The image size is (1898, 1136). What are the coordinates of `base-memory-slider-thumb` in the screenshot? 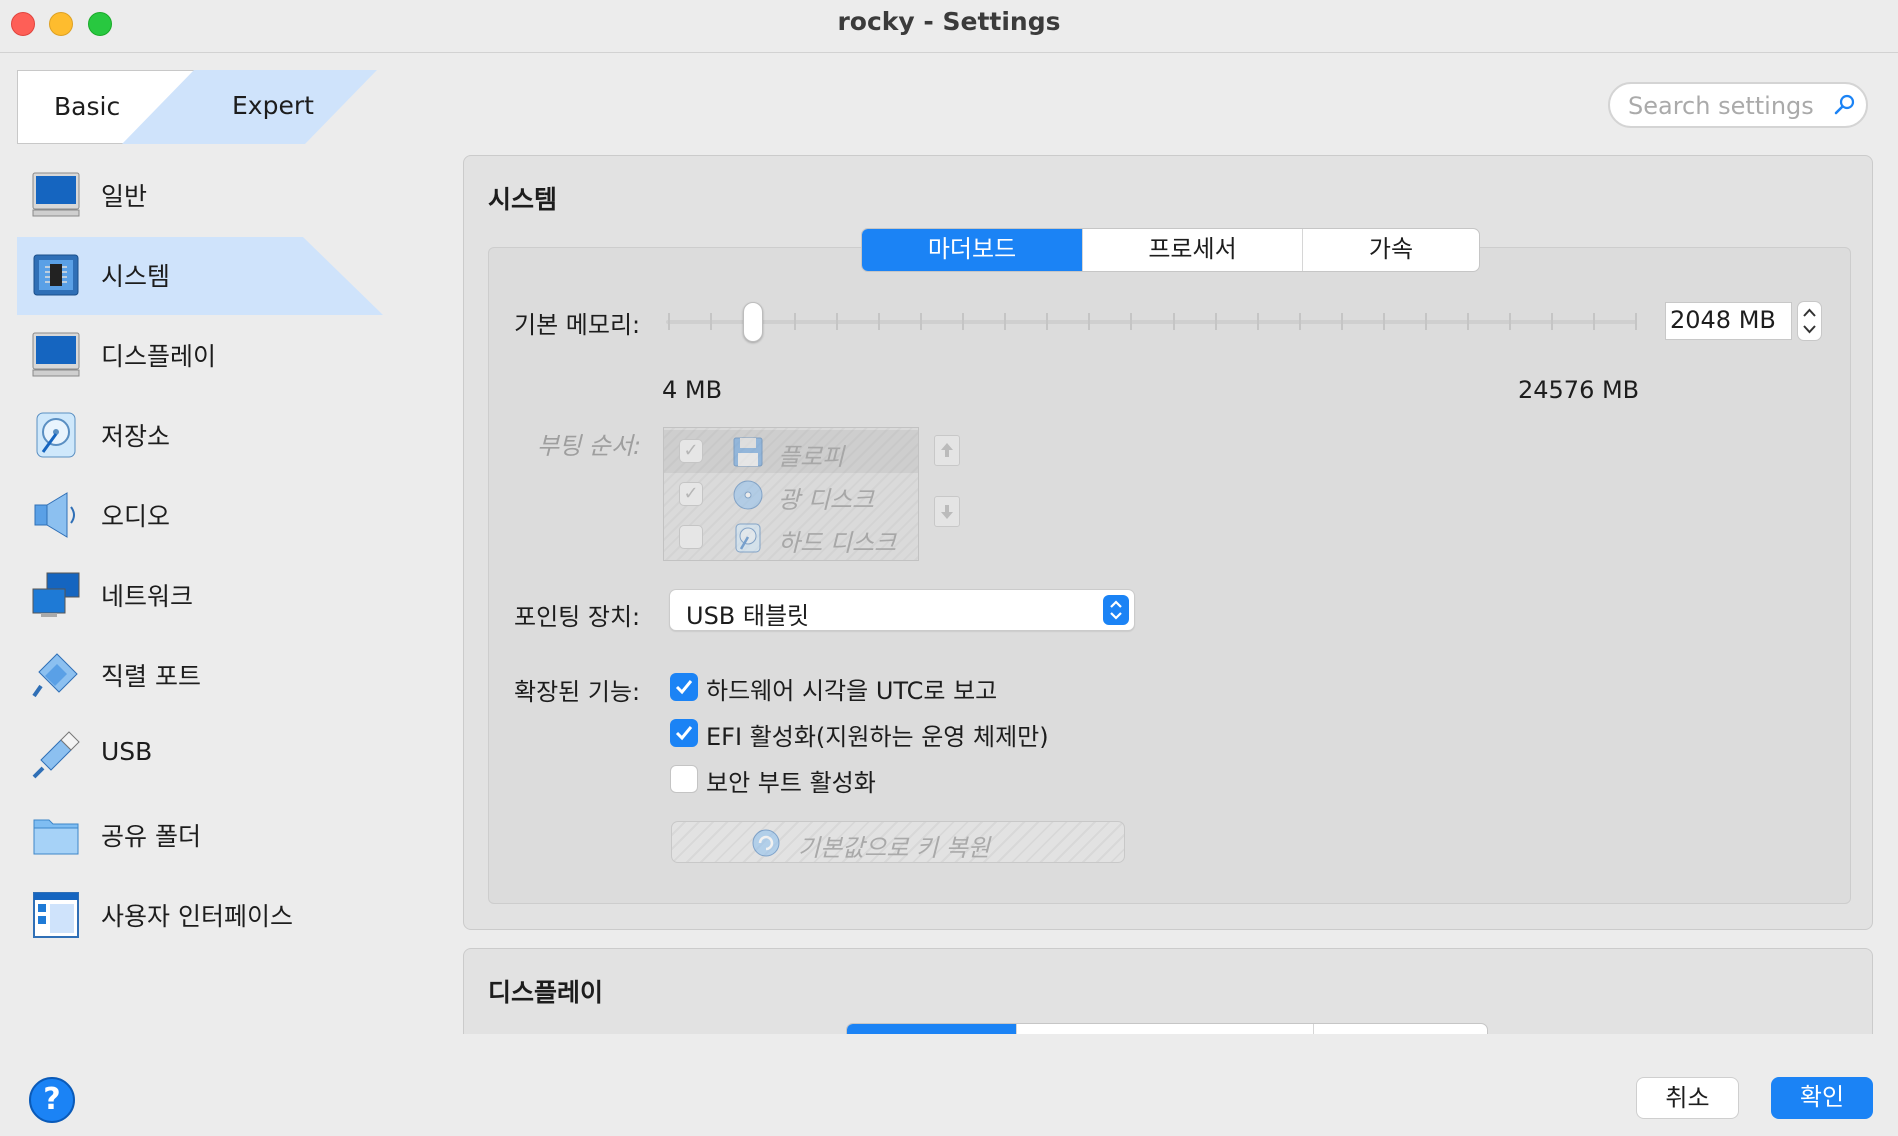 It's located at (753, 322).